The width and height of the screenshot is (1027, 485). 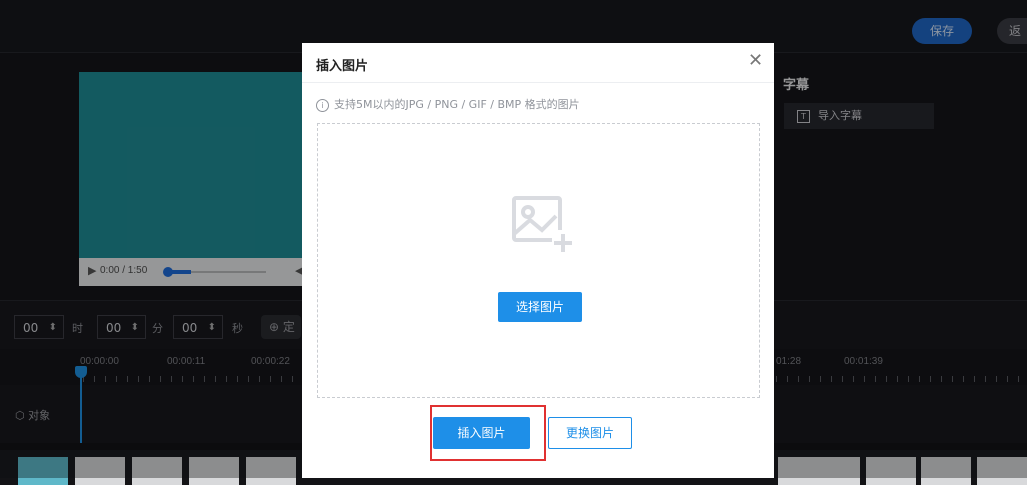 What do you see at coordinates (322, 105) in the screenshot?
I see `info-icon: i` at bounding box center [322, 105].